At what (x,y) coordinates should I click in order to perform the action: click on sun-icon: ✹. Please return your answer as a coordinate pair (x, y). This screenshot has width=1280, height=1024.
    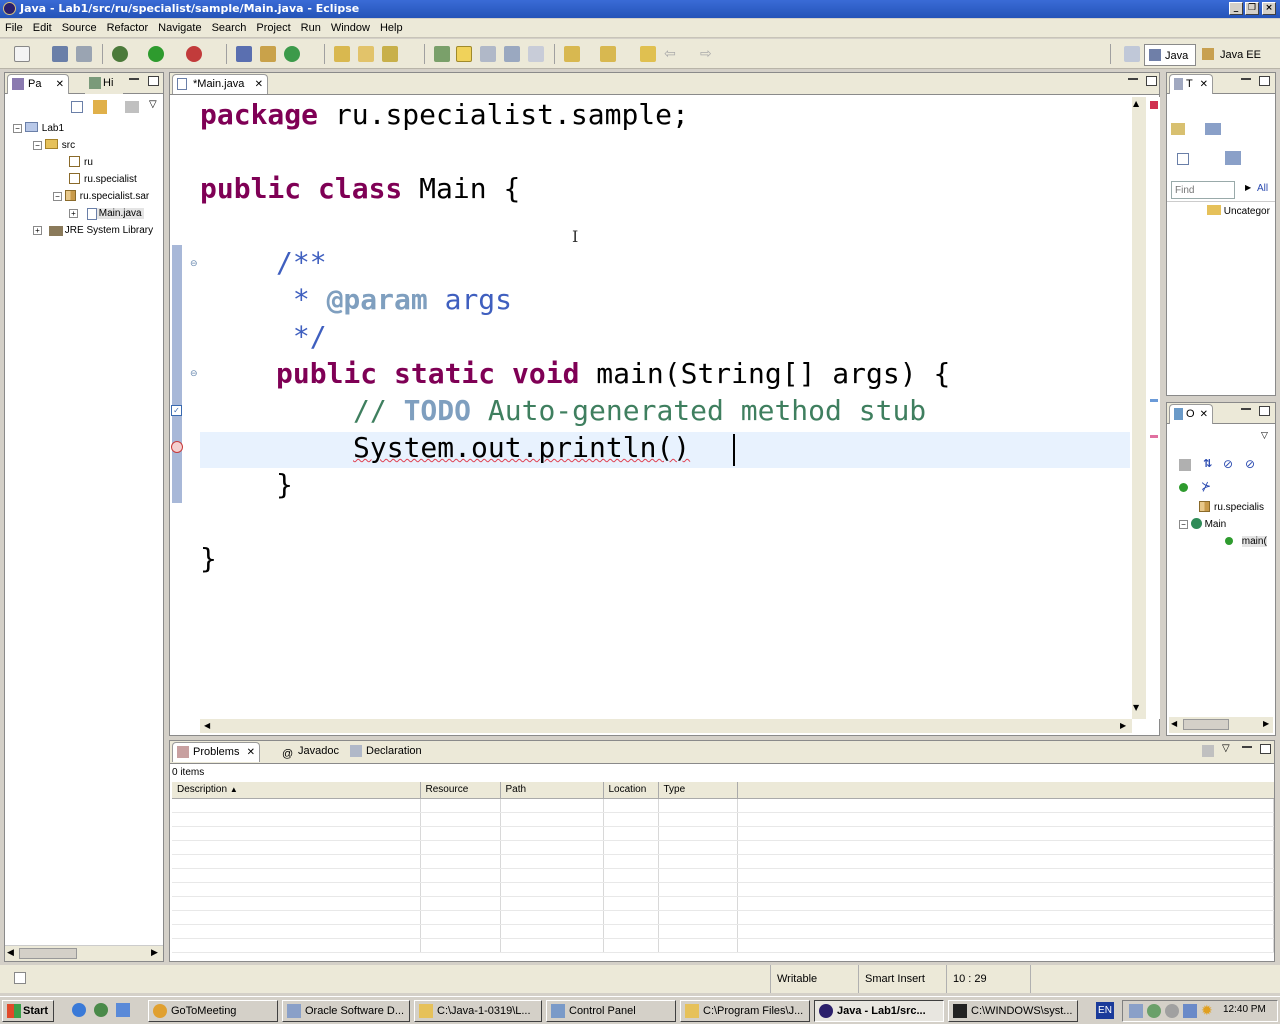
    Looking at the image, I should click on (1207, 1011).